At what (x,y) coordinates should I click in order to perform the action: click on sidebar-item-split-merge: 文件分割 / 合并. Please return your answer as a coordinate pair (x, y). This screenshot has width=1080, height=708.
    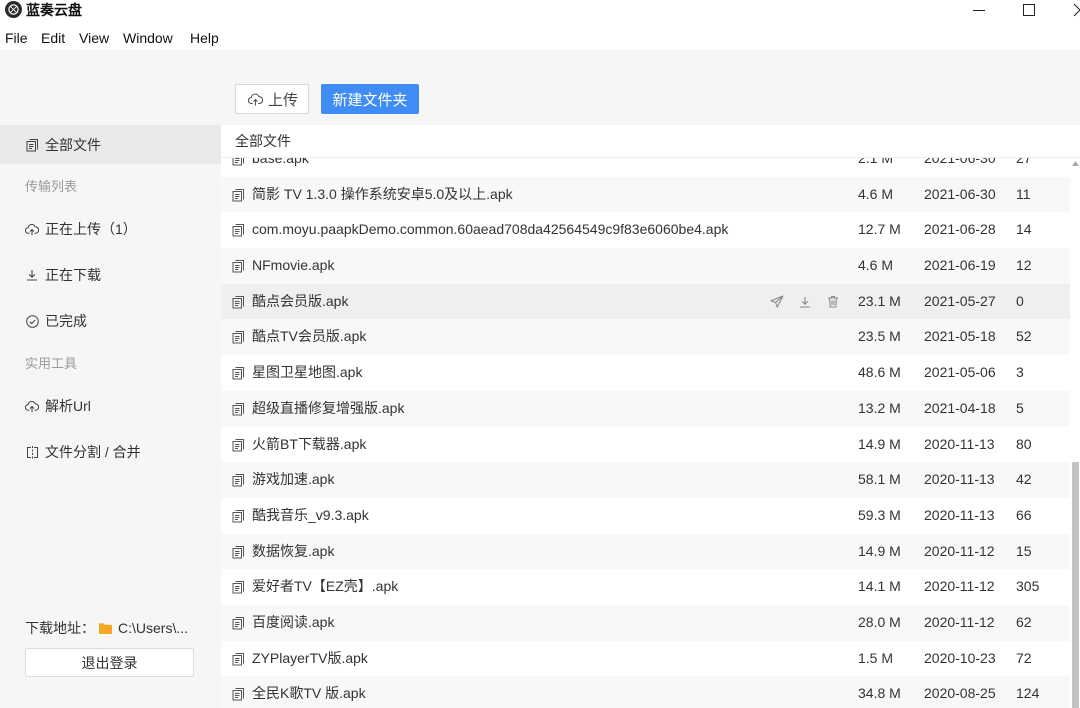
    Looking at the image, I should click on (110, 452).